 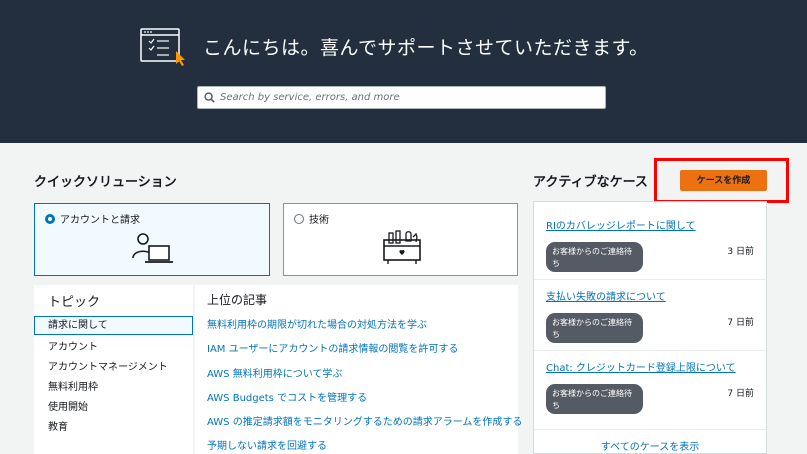 What do you see at coordinates (267, 444) in the screenshot?
I see `article-link: 予期しない請求を回避する` at bounding box center [267, 444].